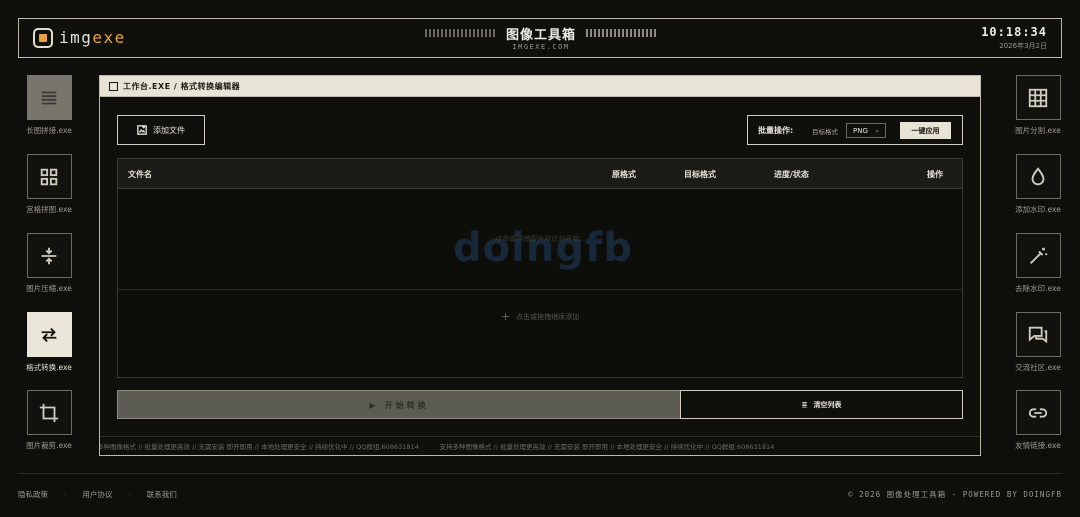  I want to click on app-subtitle: IMGEXE.COM, so click(541, 47).